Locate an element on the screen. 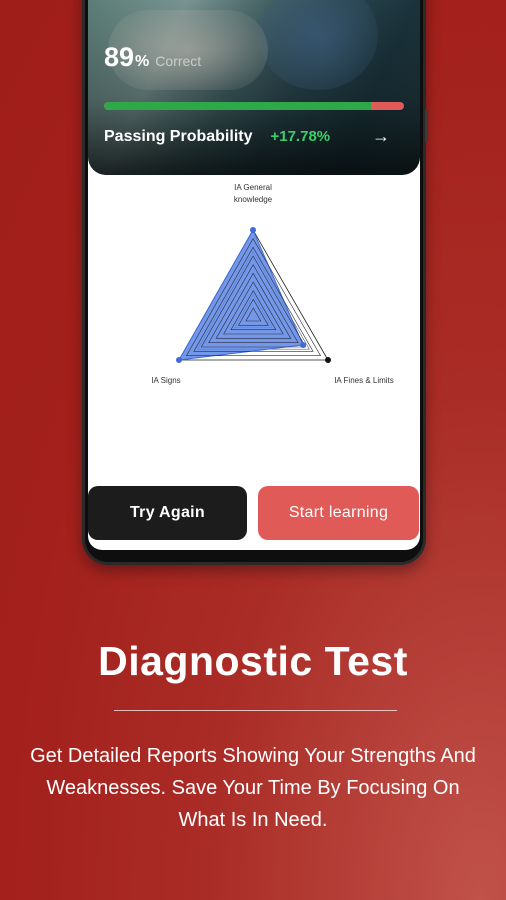  score-progress-bar is located at coordinates (254, 106).